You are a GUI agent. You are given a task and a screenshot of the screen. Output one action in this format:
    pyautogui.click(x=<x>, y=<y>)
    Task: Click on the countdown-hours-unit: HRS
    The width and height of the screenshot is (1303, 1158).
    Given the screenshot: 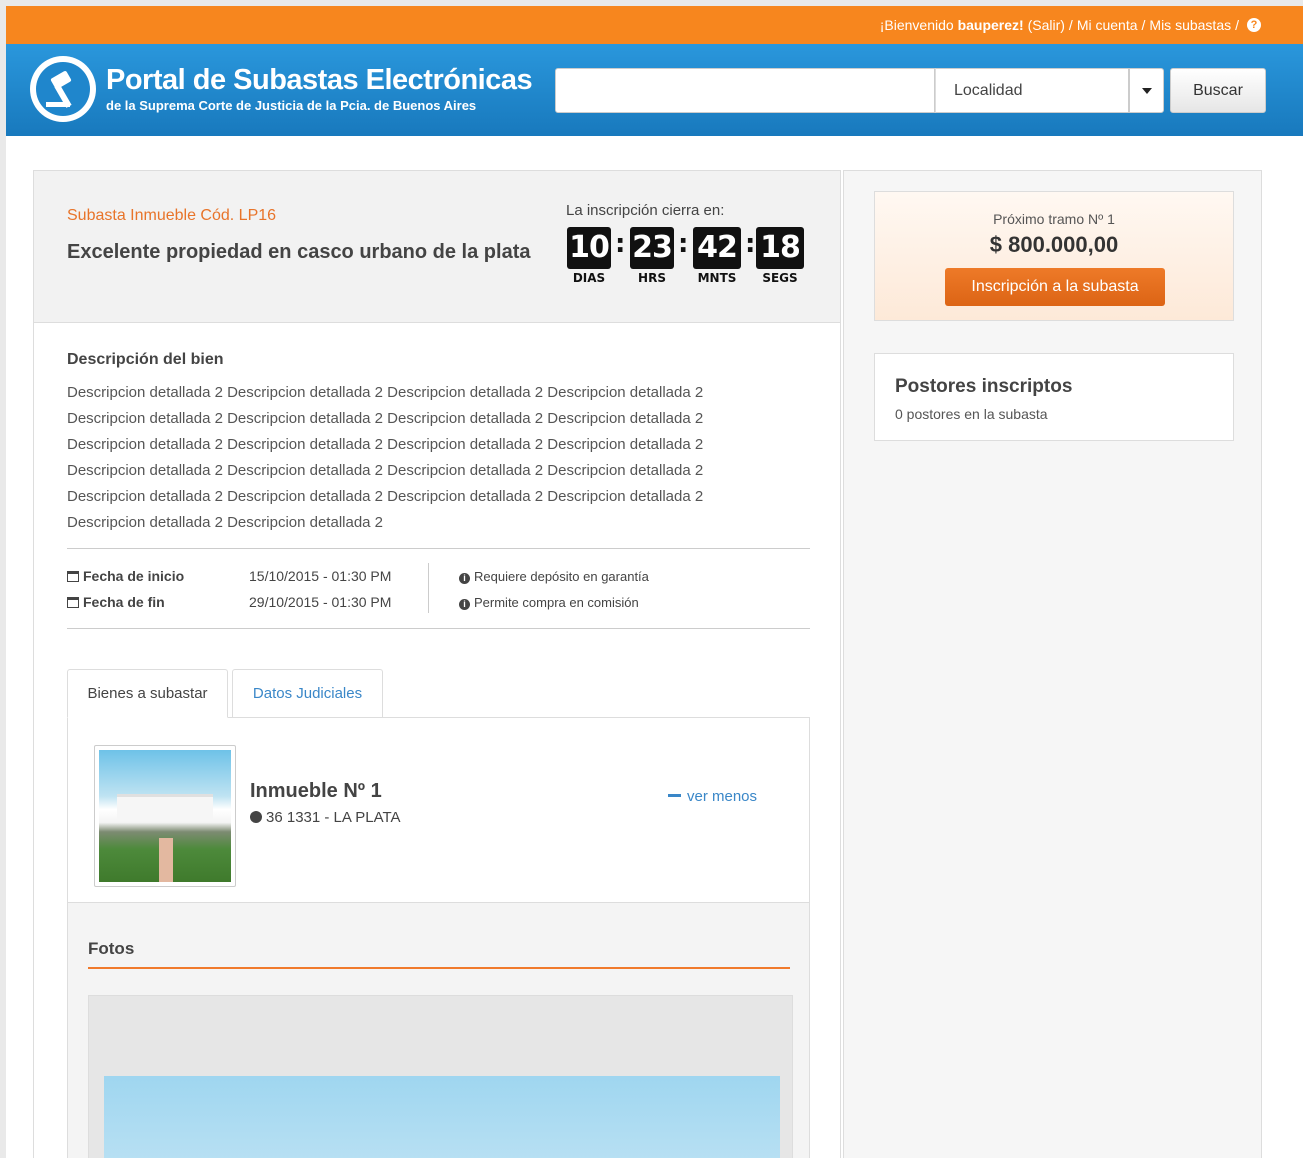 What is the action you would take?
    pyautogui.click(x=652, y=278)
    